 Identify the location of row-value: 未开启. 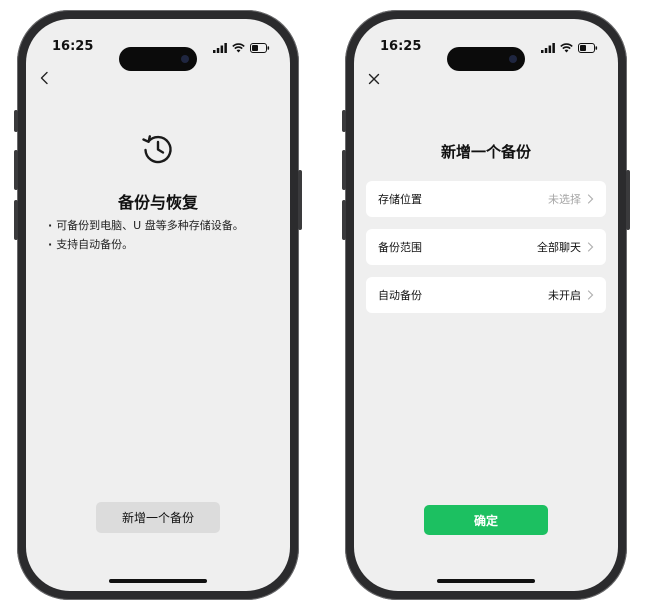
(564, 295).